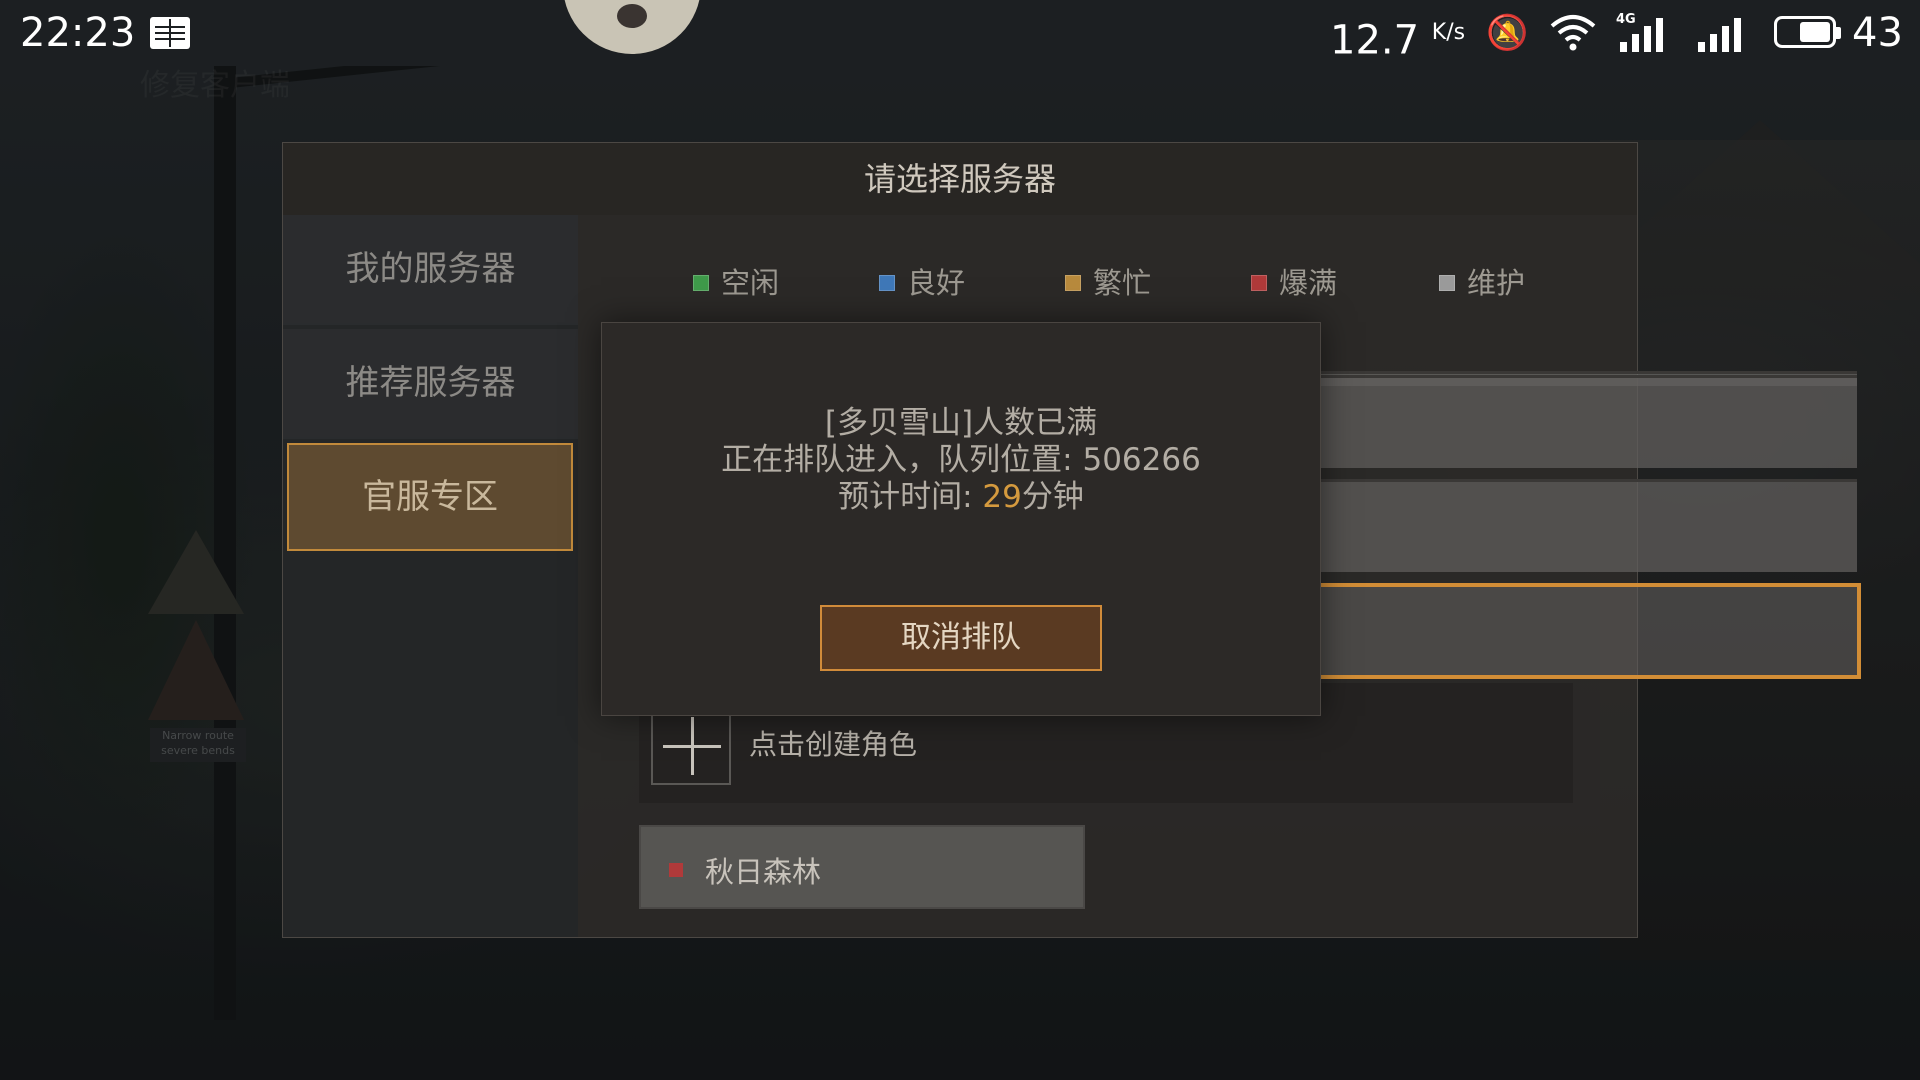 The width and height of the screenshot is (1920, 1080). Describe the element at coordinates (170, 33) in the screenshot. I see `reader-icon` at that location.